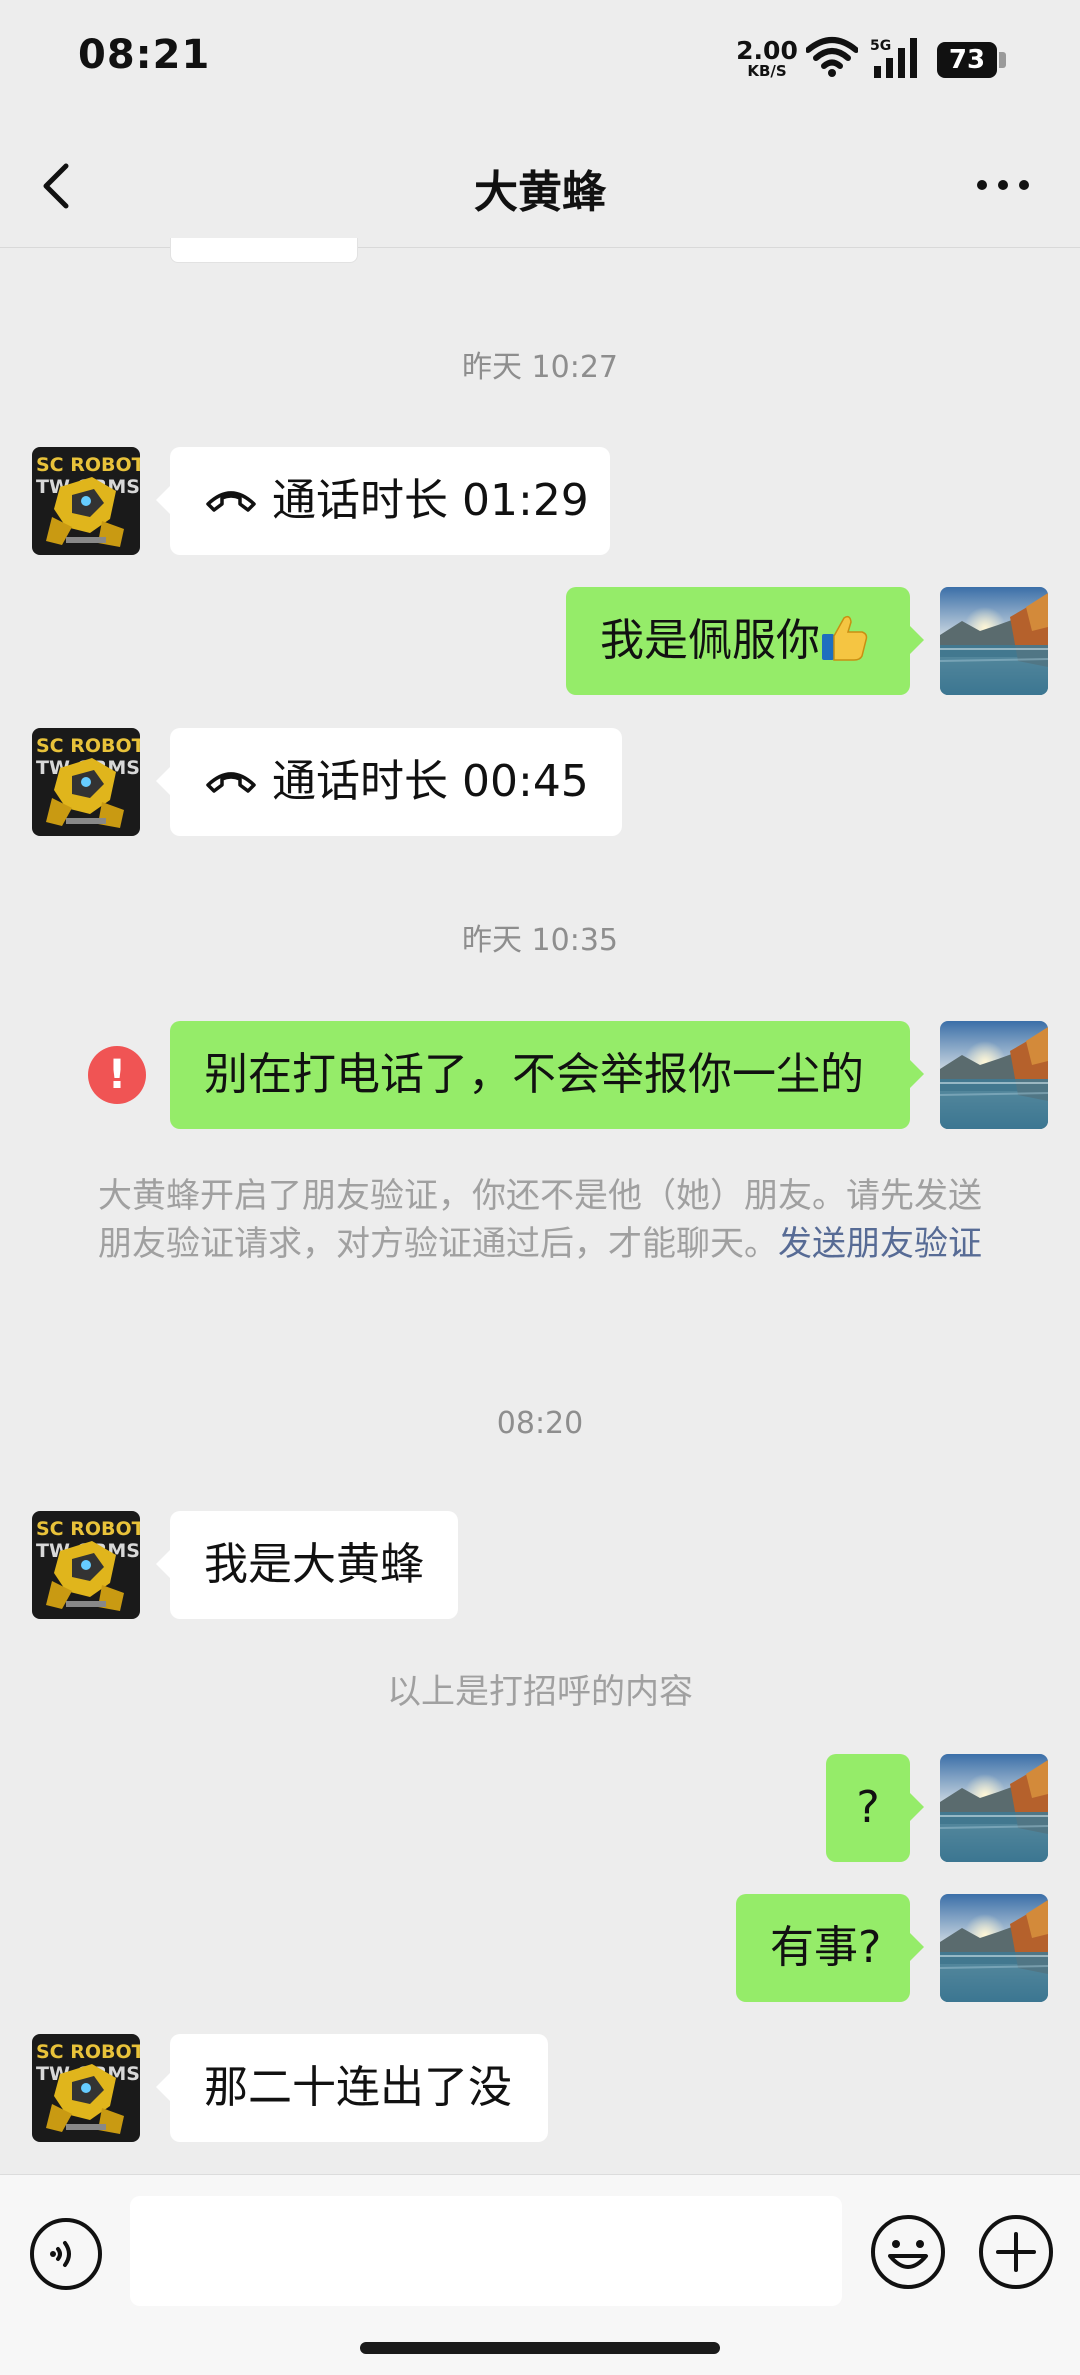 This screenshot has height=2375, width=1080. What do you see at coordinates (767, 71) in the screenshot?
I see `network-speed-unit: KB/S` at bounding box center [767, 71].